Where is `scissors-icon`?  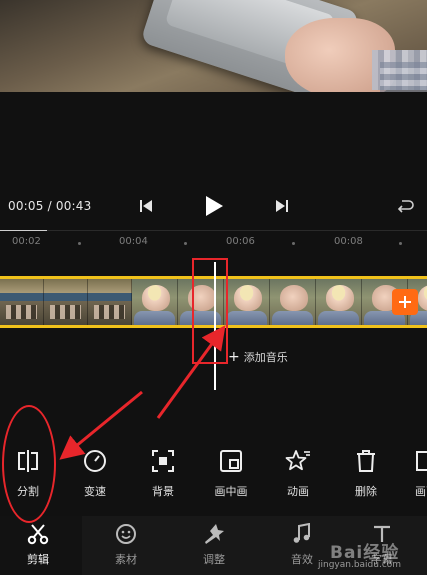 scissors-icon is located at coordinates (38, 534).